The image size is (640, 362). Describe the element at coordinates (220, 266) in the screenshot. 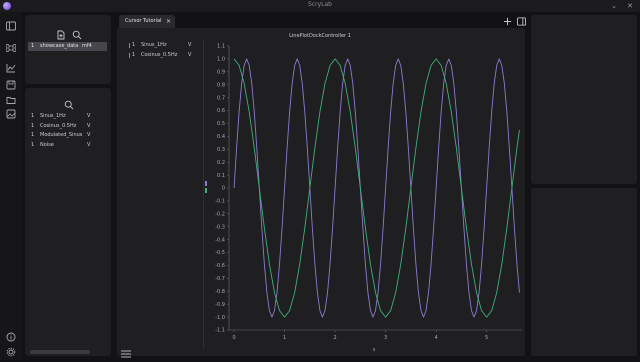

I see `y-tick-label: -0.6` at that location.